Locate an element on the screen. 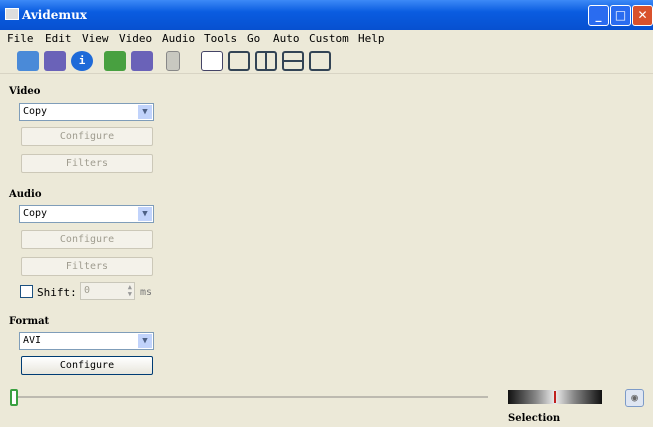  calculator-icon is located at coordinates (173, 61).